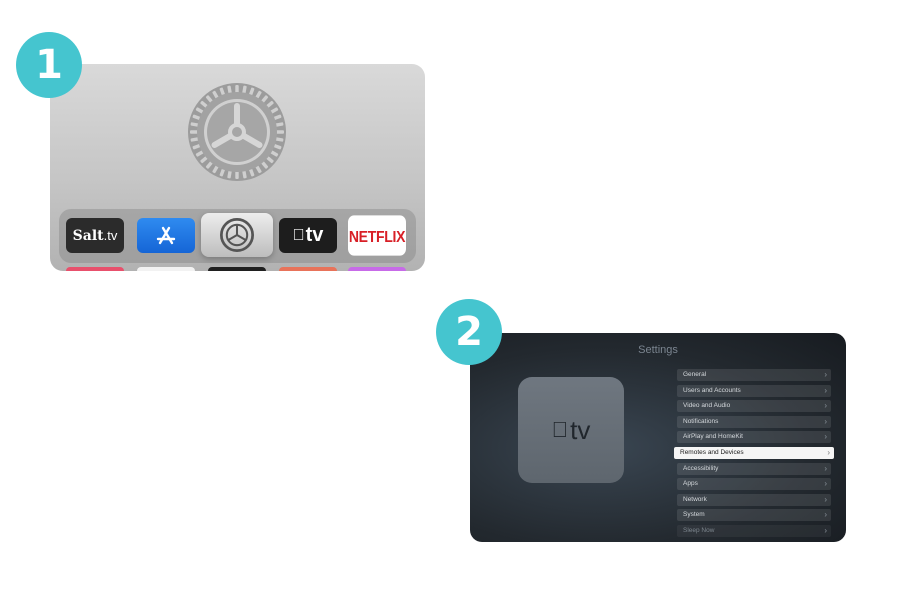 This screenshot has height=600, width=900. I want to click on settings-menu-item: Accessibility ›, so click(754, 468).